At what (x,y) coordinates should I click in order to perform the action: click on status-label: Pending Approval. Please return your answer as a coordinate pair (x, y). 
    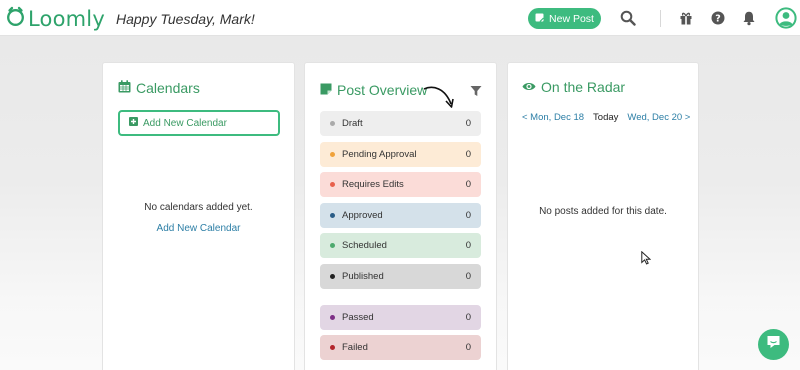
    Looking at the image, I should click on (379, 154).